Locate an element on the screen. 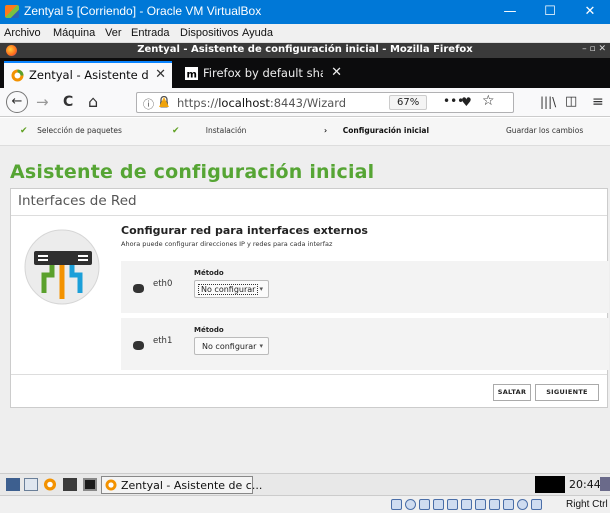 This screenshot has width=610, height=513. tray-user-icon is located at coordinates (605, 484).